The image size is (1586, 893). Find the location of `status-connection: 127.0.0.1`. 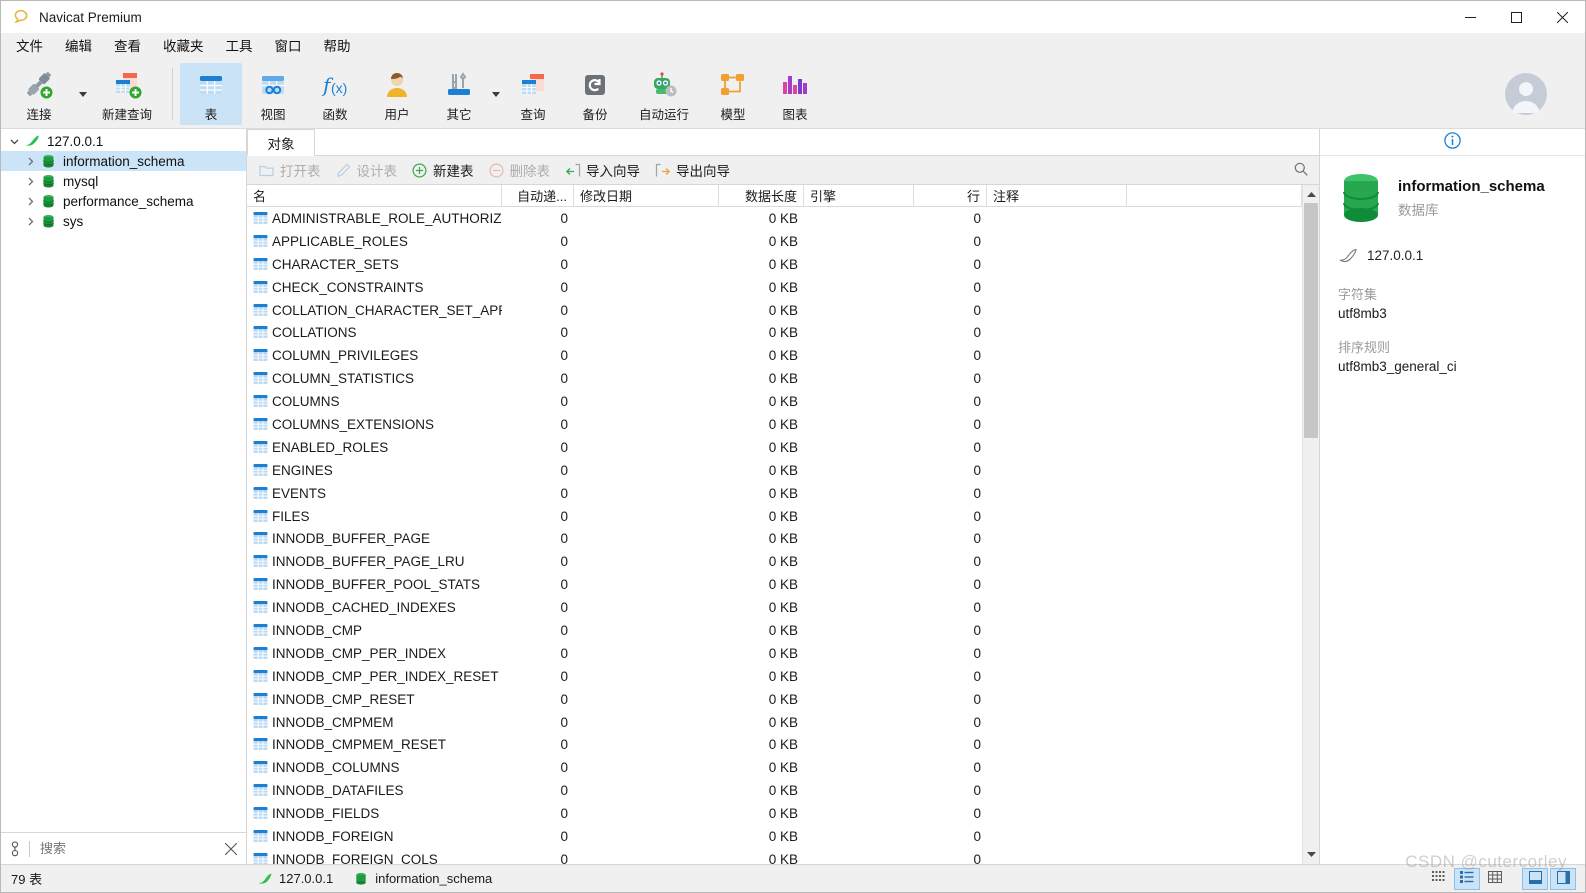

status-connection: 127.0.0.1 is located at coordinates (295, 879).